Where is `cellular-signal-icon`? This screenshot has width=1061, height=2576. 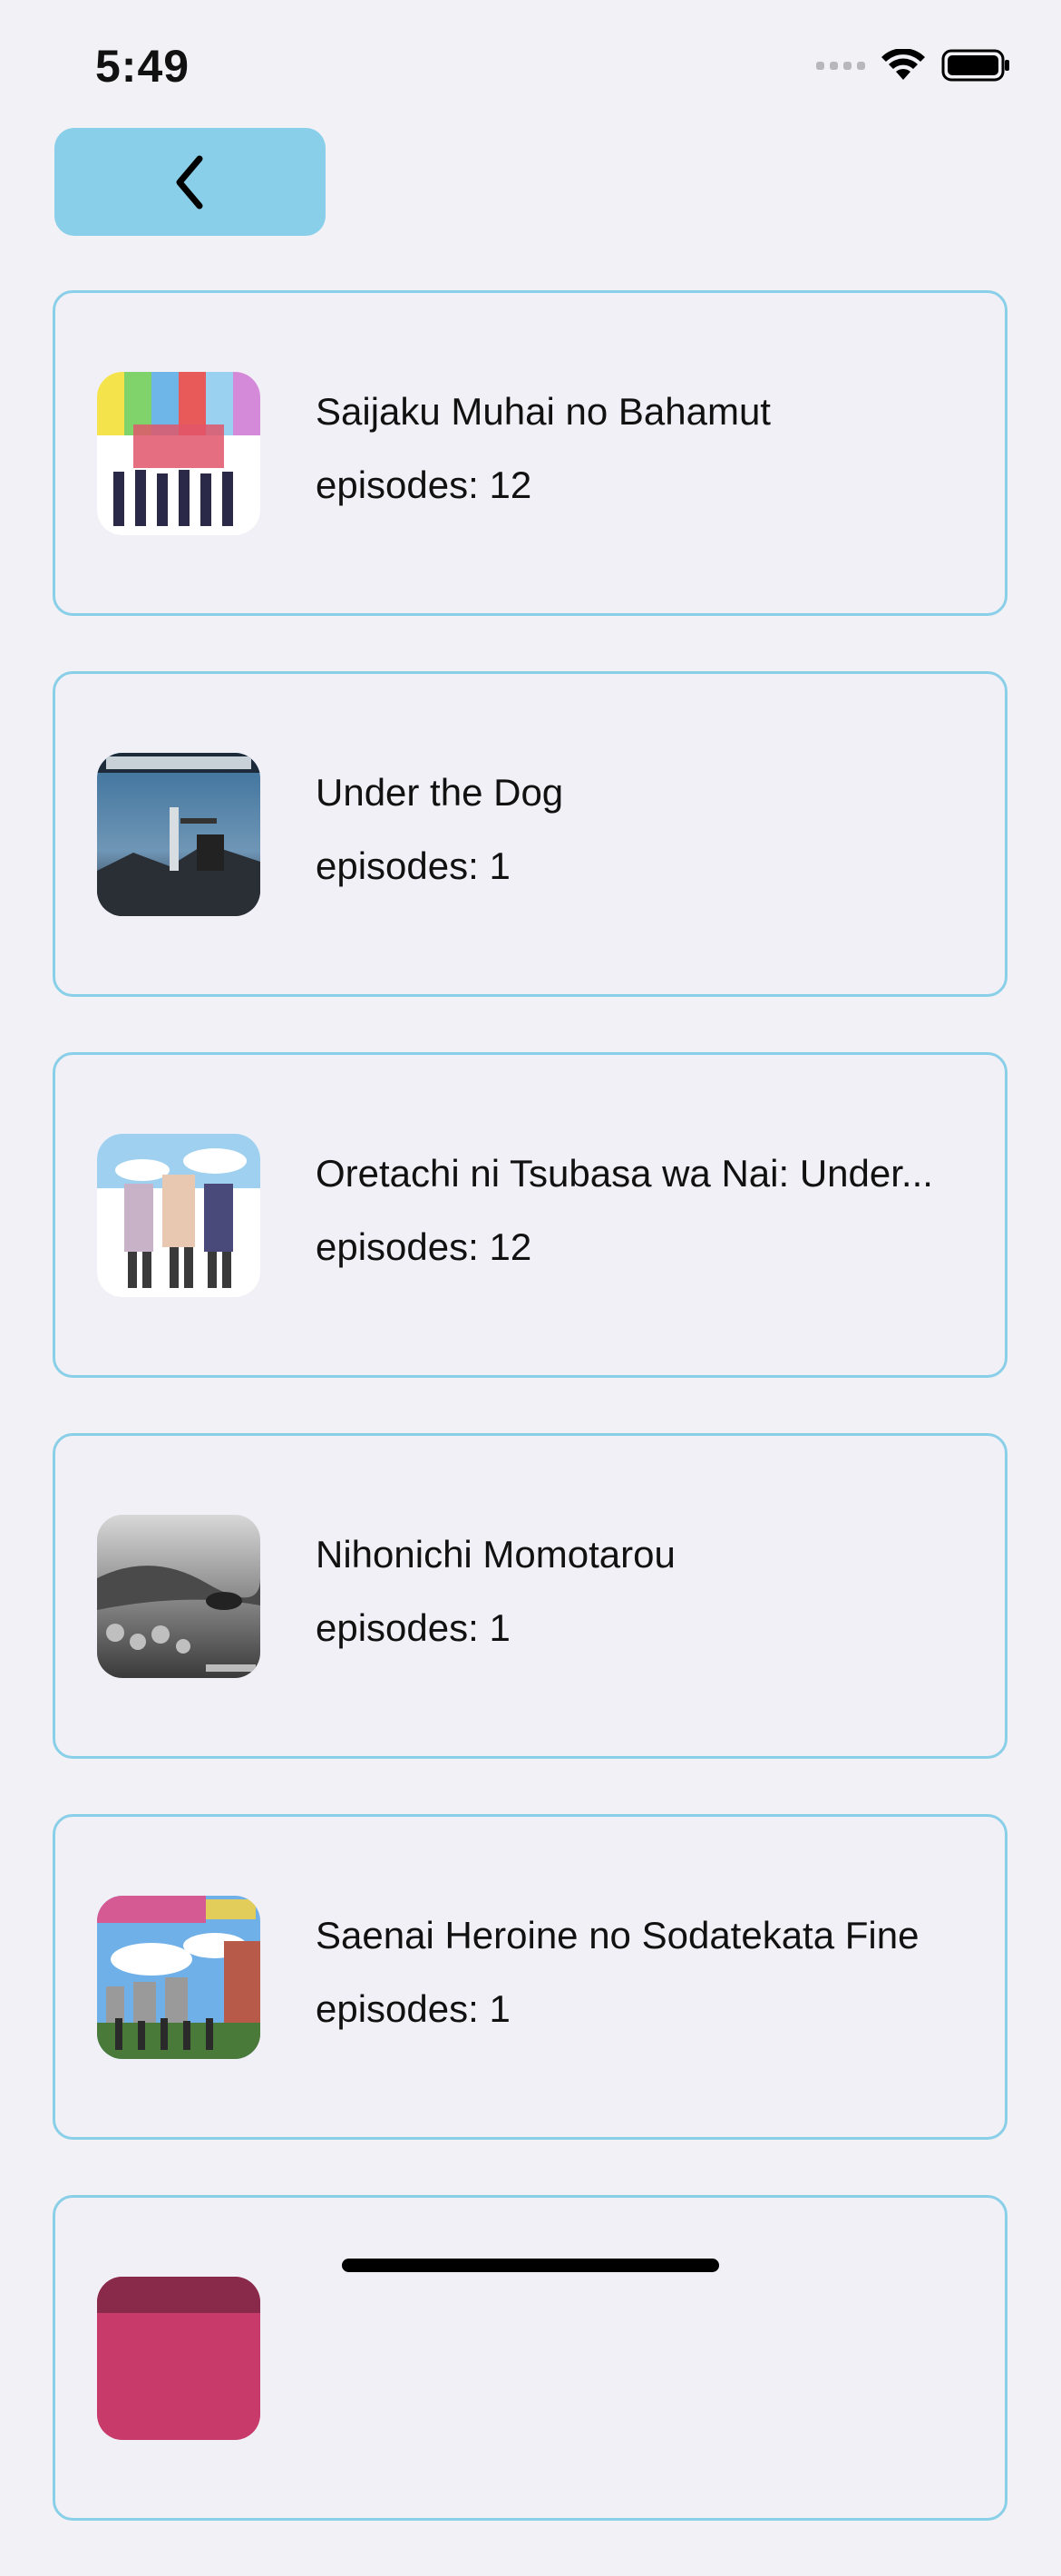 cellular-signal-icon is located at coordinates (840, 65).